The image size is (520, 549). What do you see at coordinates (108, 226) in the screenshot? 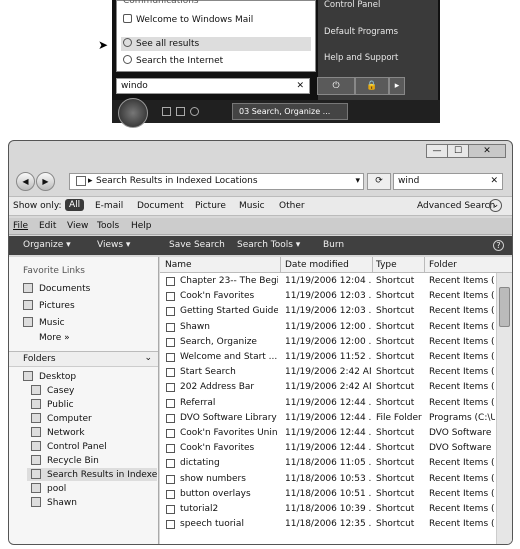
I see `menu-tools: Tools` at bounding box center [108, 226].